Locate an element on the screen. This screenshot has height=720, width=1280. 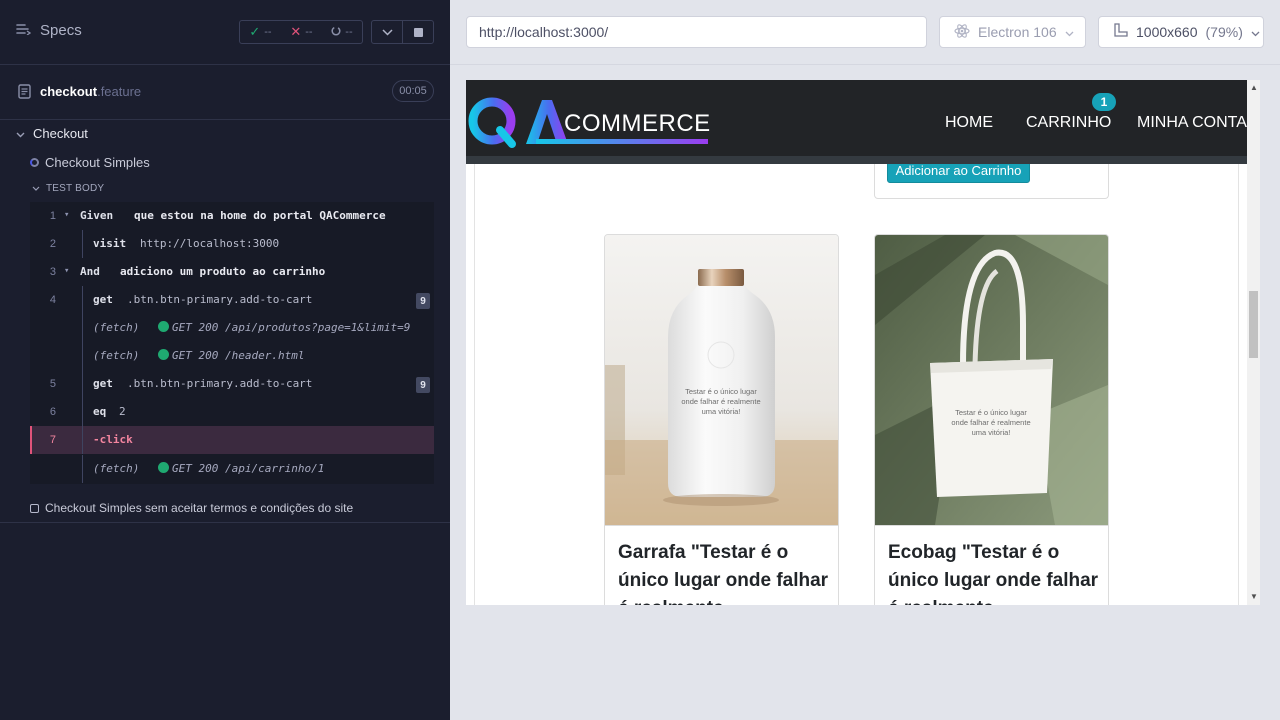
command-message: GET 200 /api/produtos?page=1&limit=9 is located at coordinates (284, 327).